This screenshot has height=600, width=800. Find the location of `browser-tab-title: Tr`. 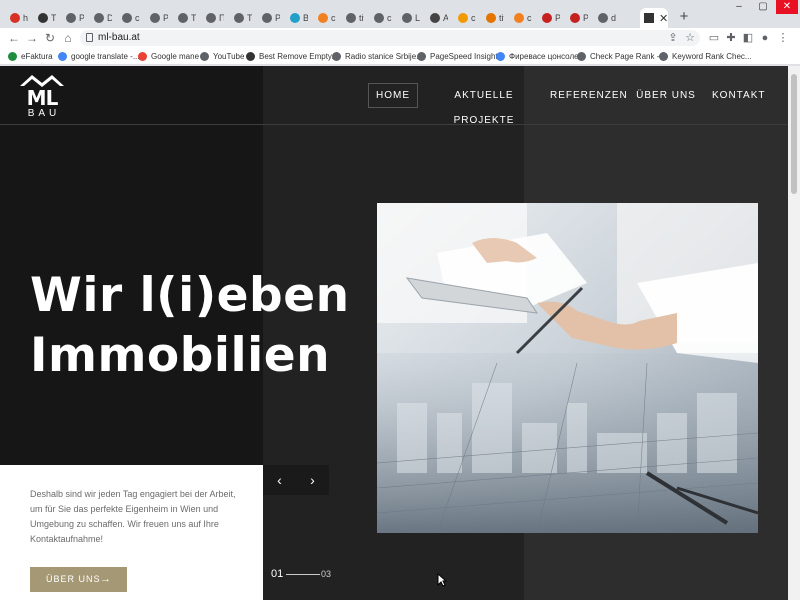

browser-tab-title: Tr is located at coordinates (53, 18).